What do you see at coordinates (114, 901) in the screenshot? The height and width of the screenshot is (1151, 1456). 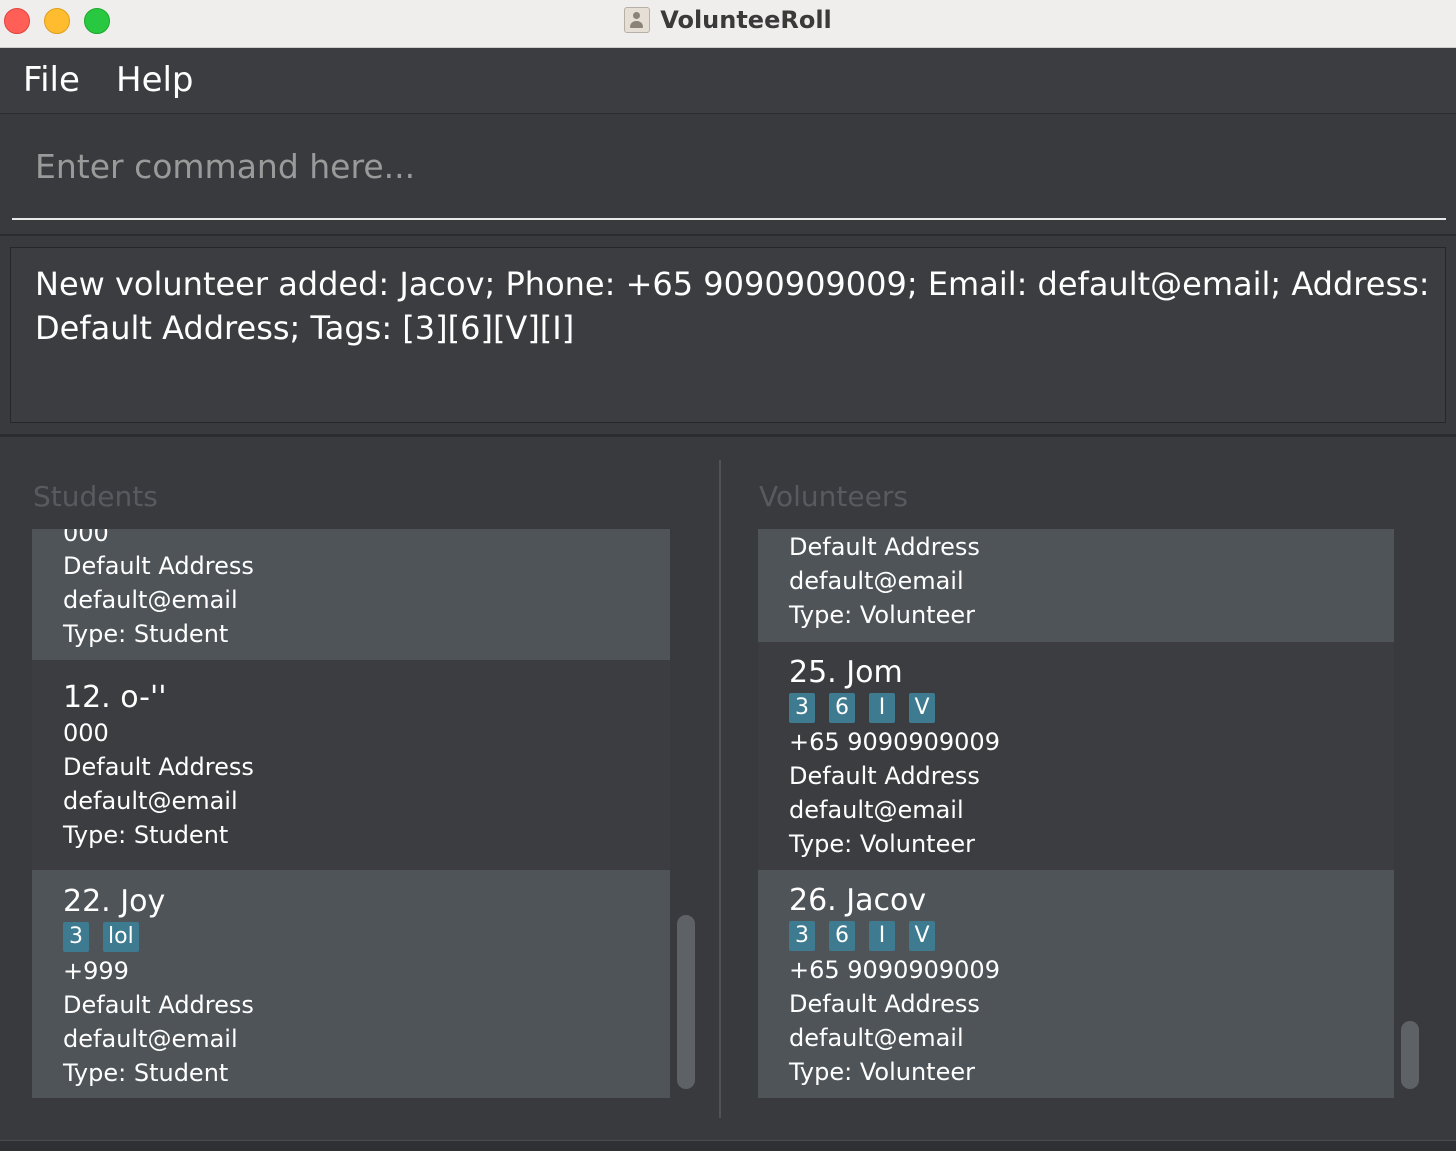 I see `person-name: 22. Joy` at bounding box center [114, 901].